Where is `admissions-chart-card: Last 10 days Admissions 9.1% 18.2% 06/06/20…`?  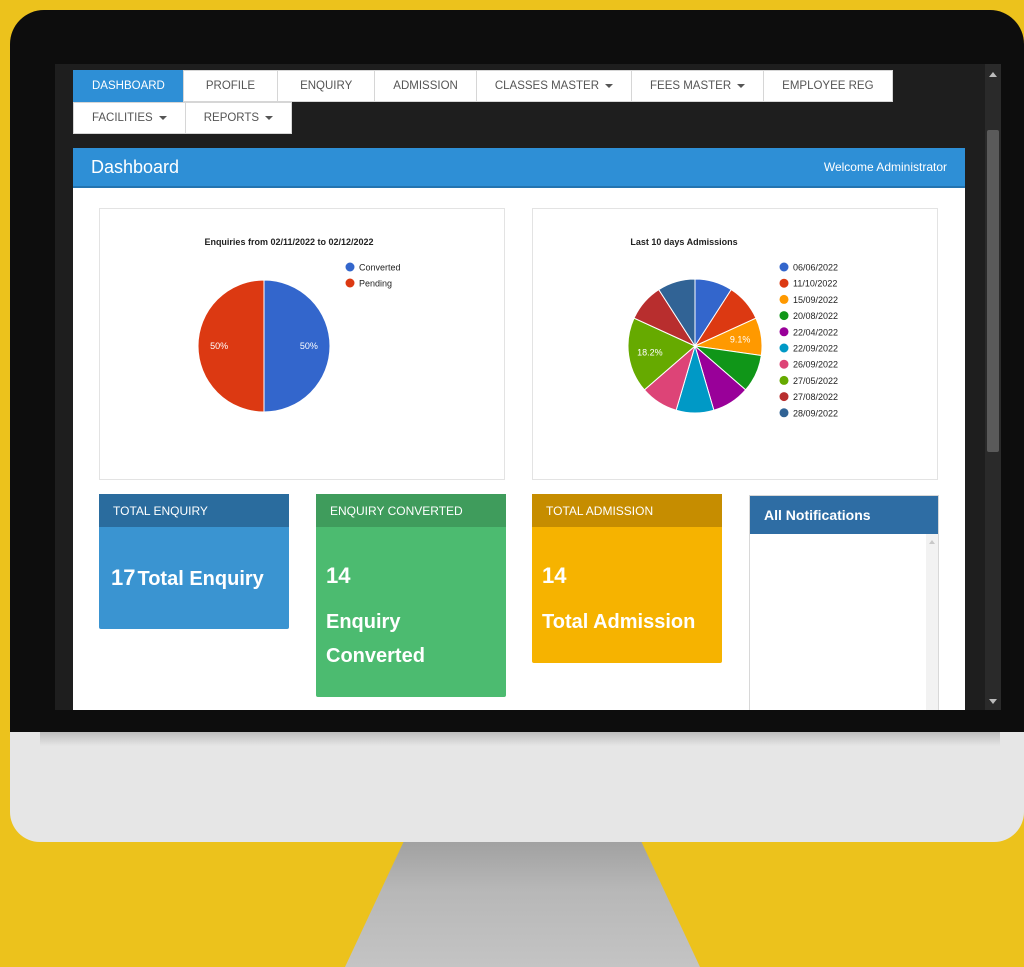
admissions-chart-card: Last 10 days Admissions 9.1% 18.2% 06/06/20… is located at coordinates (735, 344).